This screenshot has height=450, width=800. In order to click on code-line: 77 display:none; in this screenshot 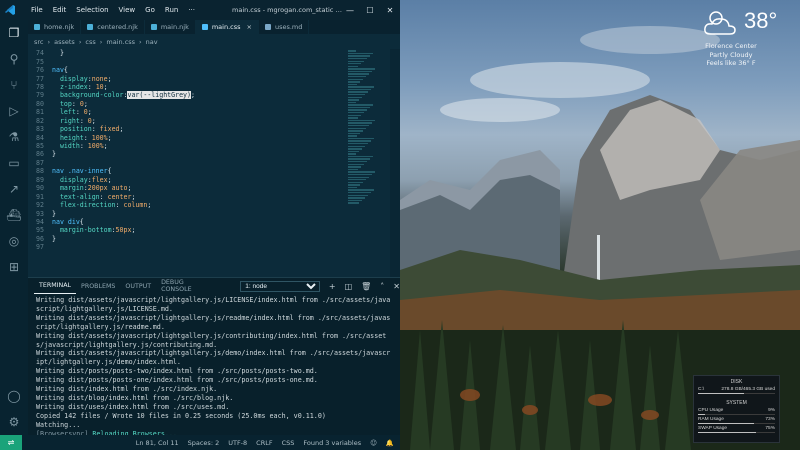, I will do `click(214, 78)`.